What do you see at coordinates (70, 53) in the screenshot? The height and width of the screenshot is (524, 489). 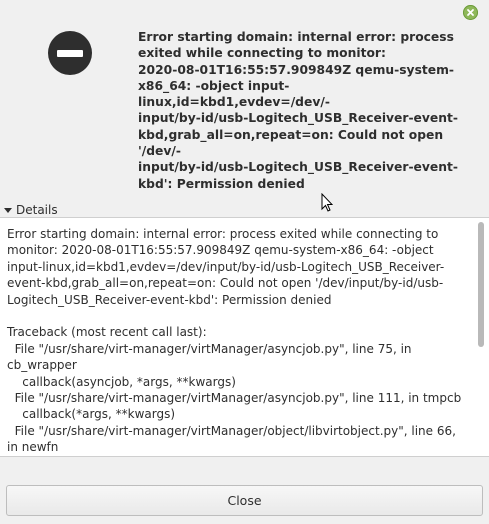 I see `error-icon` at bounding box center [70, 53].